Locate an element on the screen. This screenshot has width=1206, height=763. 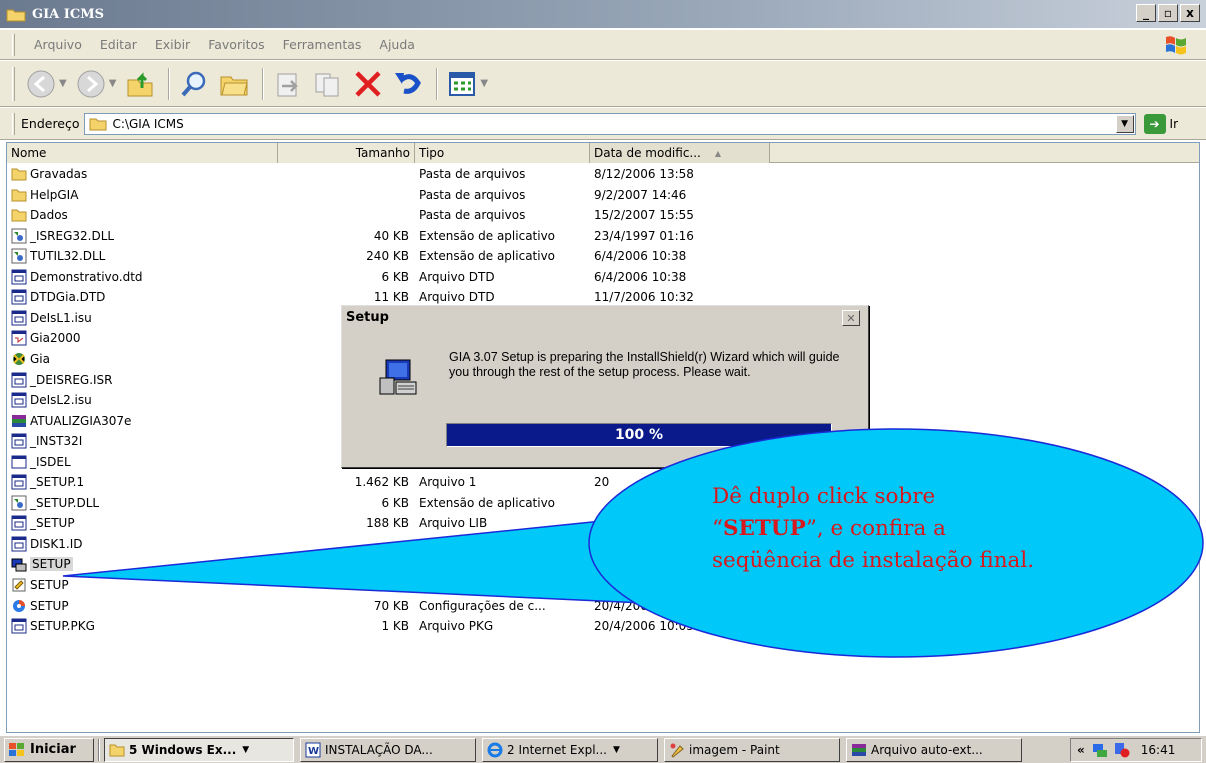
address-dropdown-button: ▼ is located at coordinates (1124, 123).